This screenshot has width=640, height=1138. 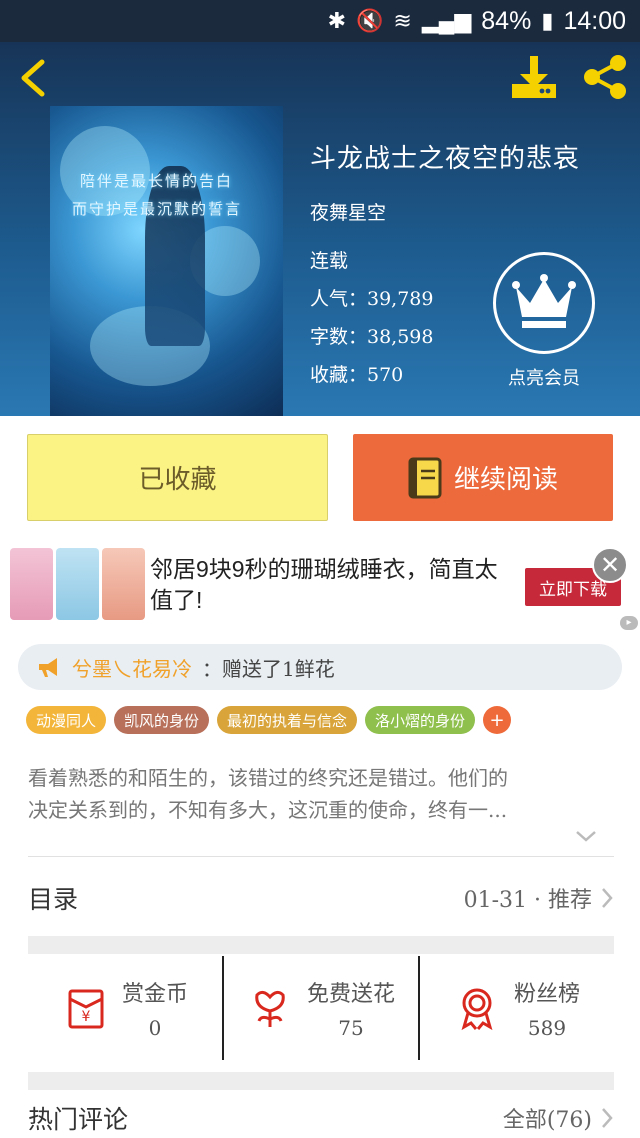 I want to click on share-icon, so click(x=605, y=77).